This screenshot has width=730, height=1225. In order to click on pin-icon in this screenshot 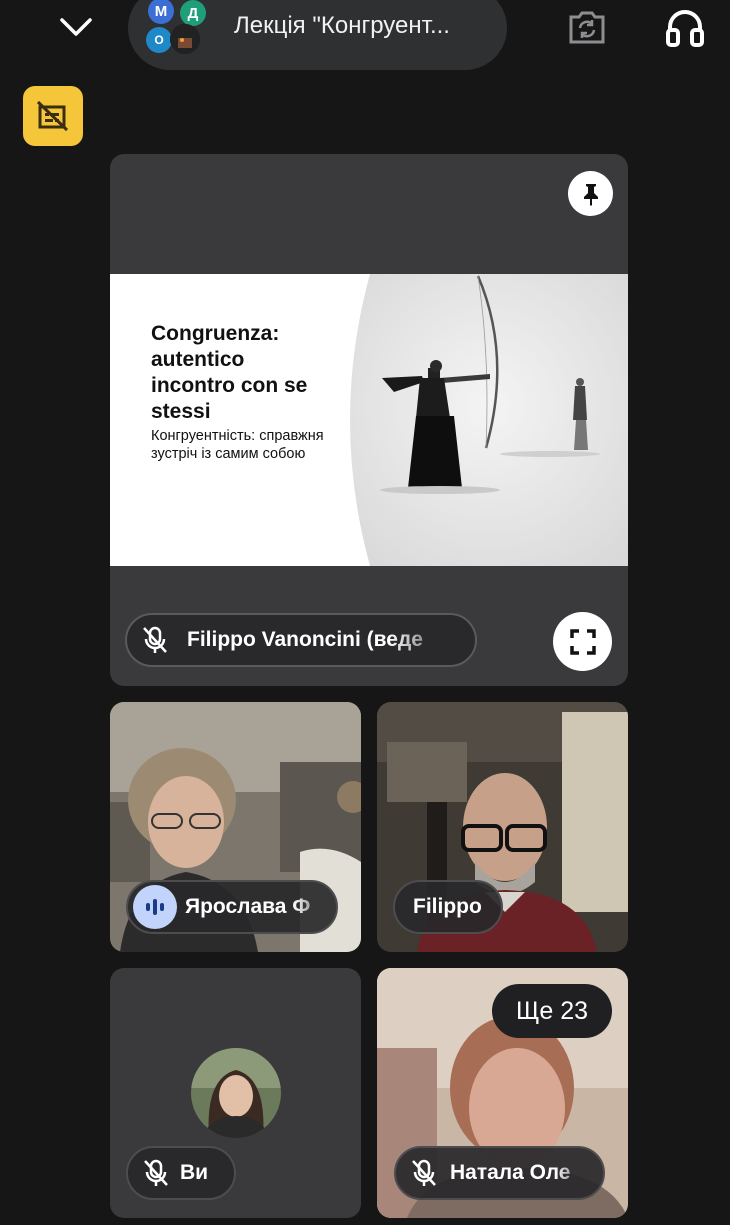, I will do `click(590, 194)`.